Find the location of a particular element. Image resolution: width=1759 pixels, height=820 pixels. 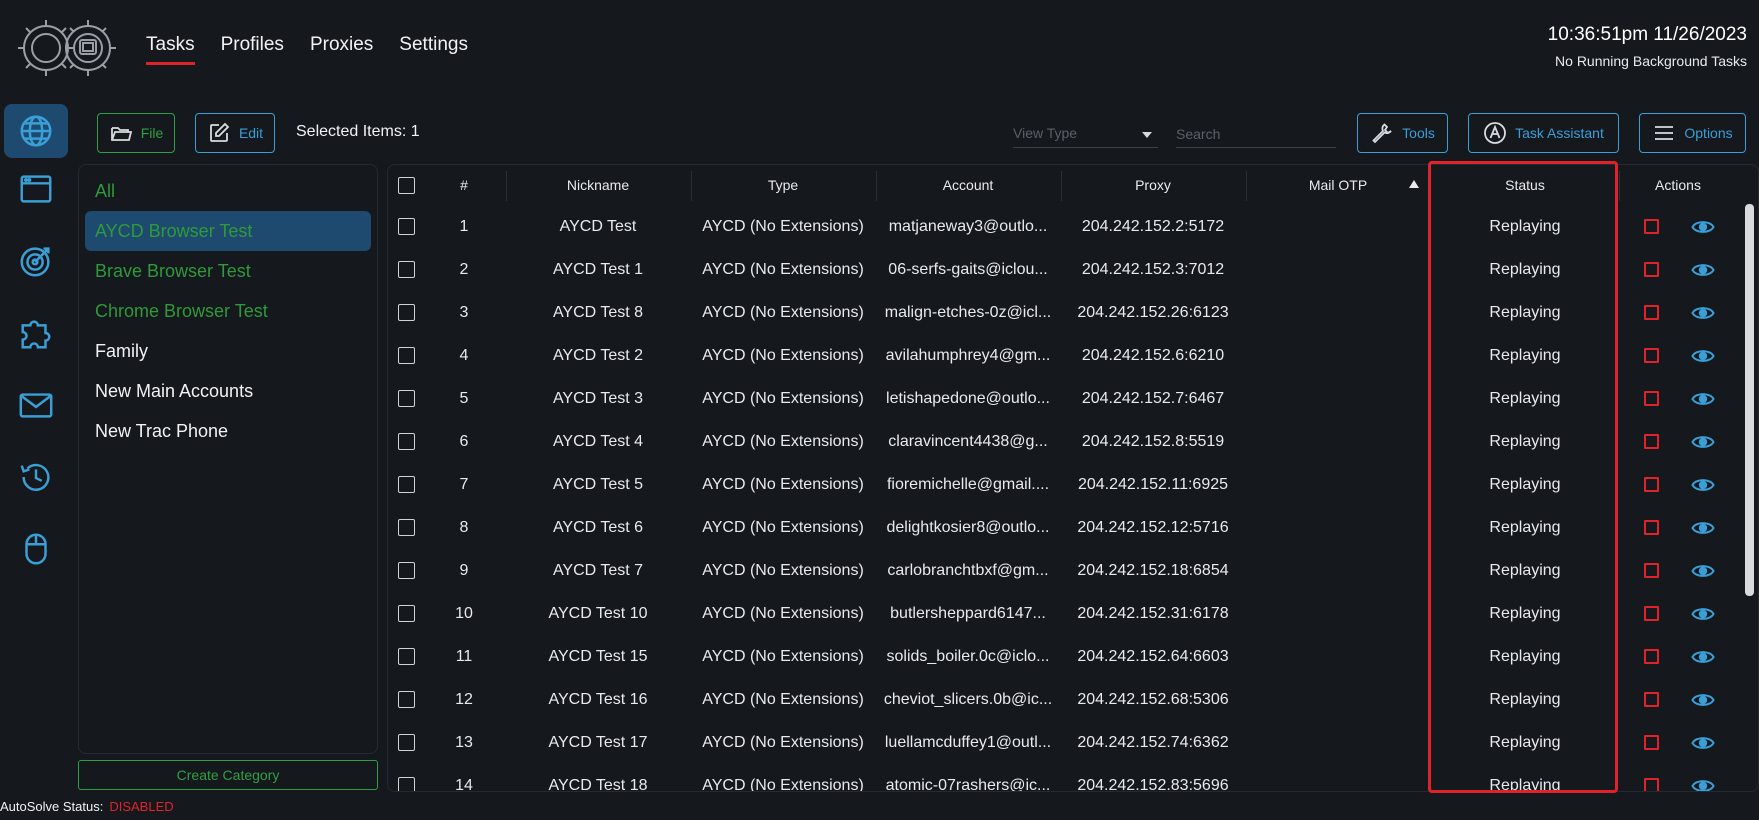

column-header-proxy: Proxy is located at coordinates (1153, 185).